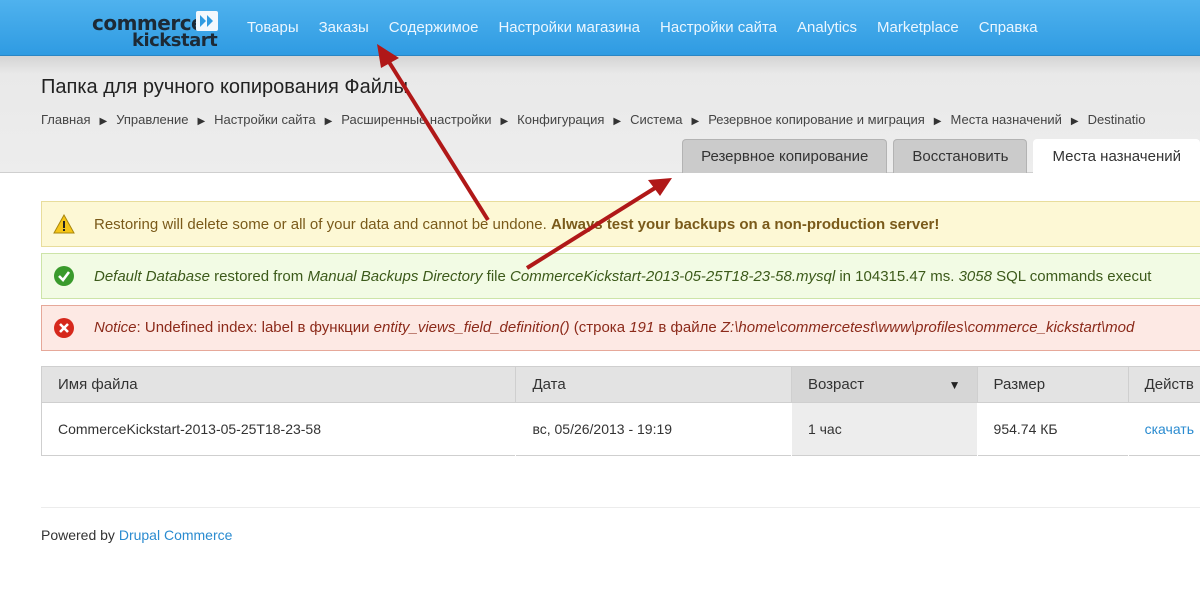 The image size is (1200, 606). Describe the element at coordinates (115, 327) in the screenshot. I see `error-notice: Notice` at that location.